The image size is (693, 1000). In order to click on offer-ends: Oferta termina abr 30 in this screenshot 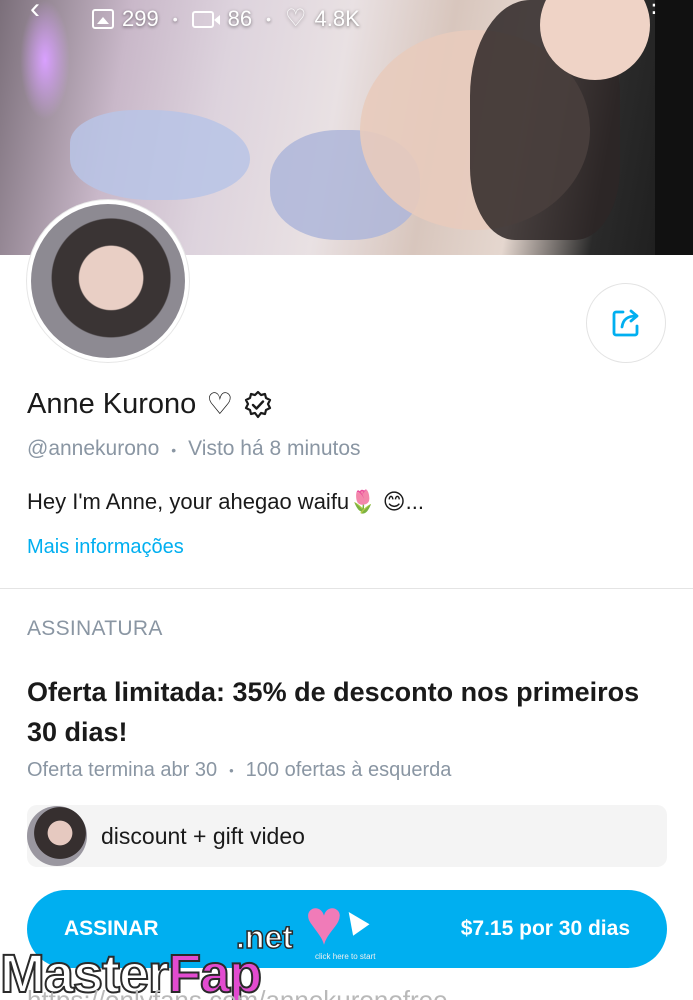, I will do `click(122, 770)`.